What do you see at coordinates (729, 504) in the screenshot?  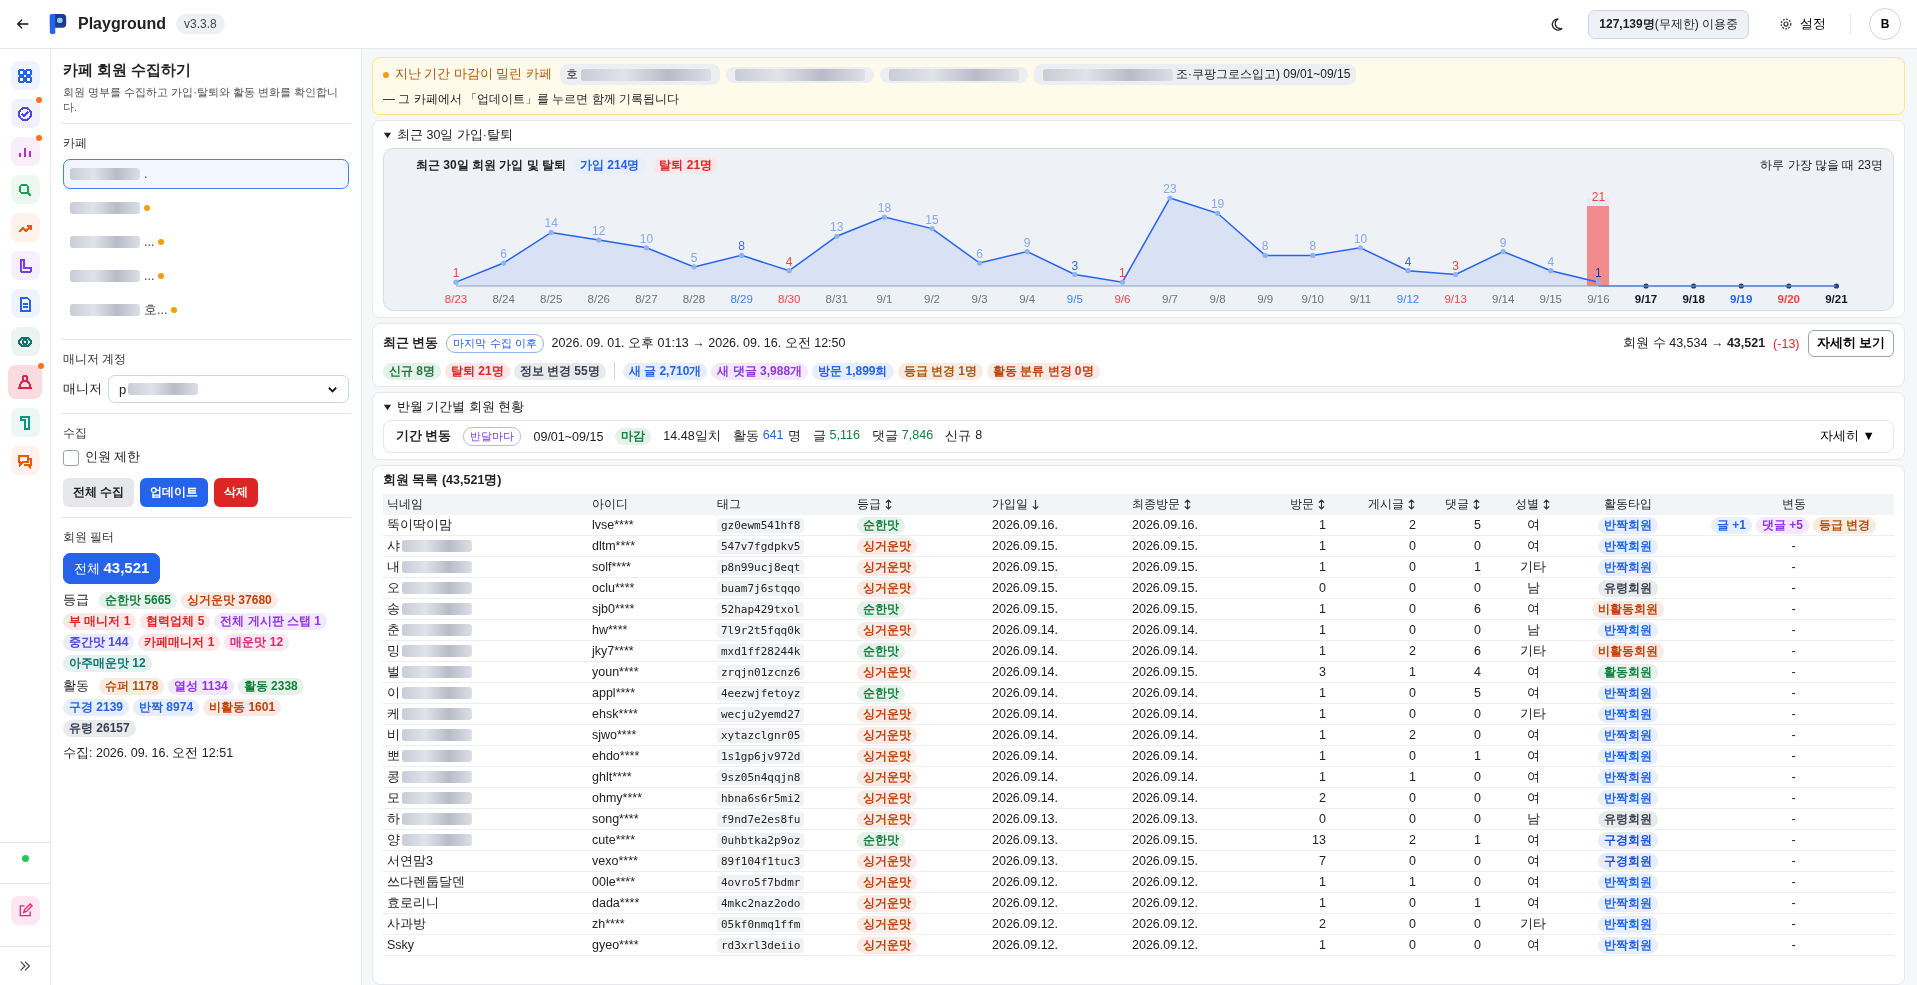 I see `column-header: 태그` at bounding box center [729, 504].